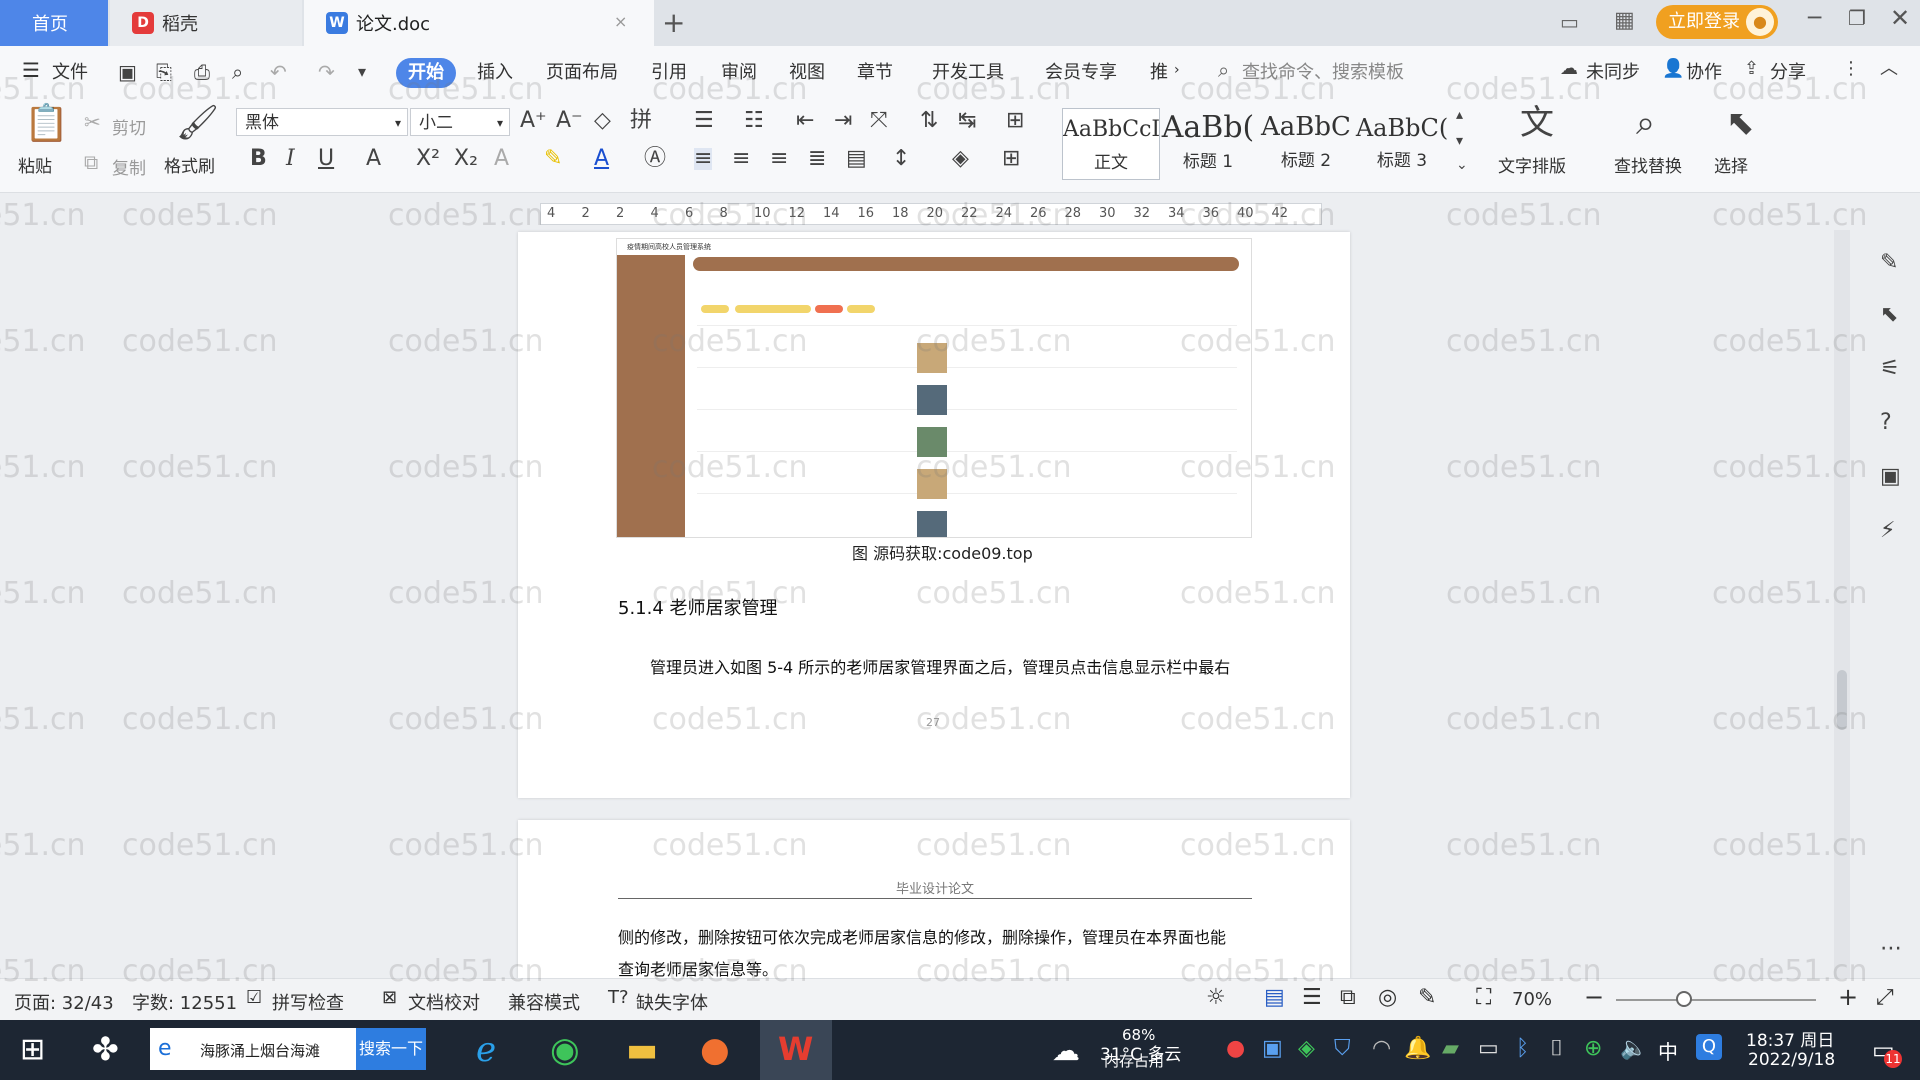  I want to click on style-normal: AaBbCcI 正文, so click(1111, 144).